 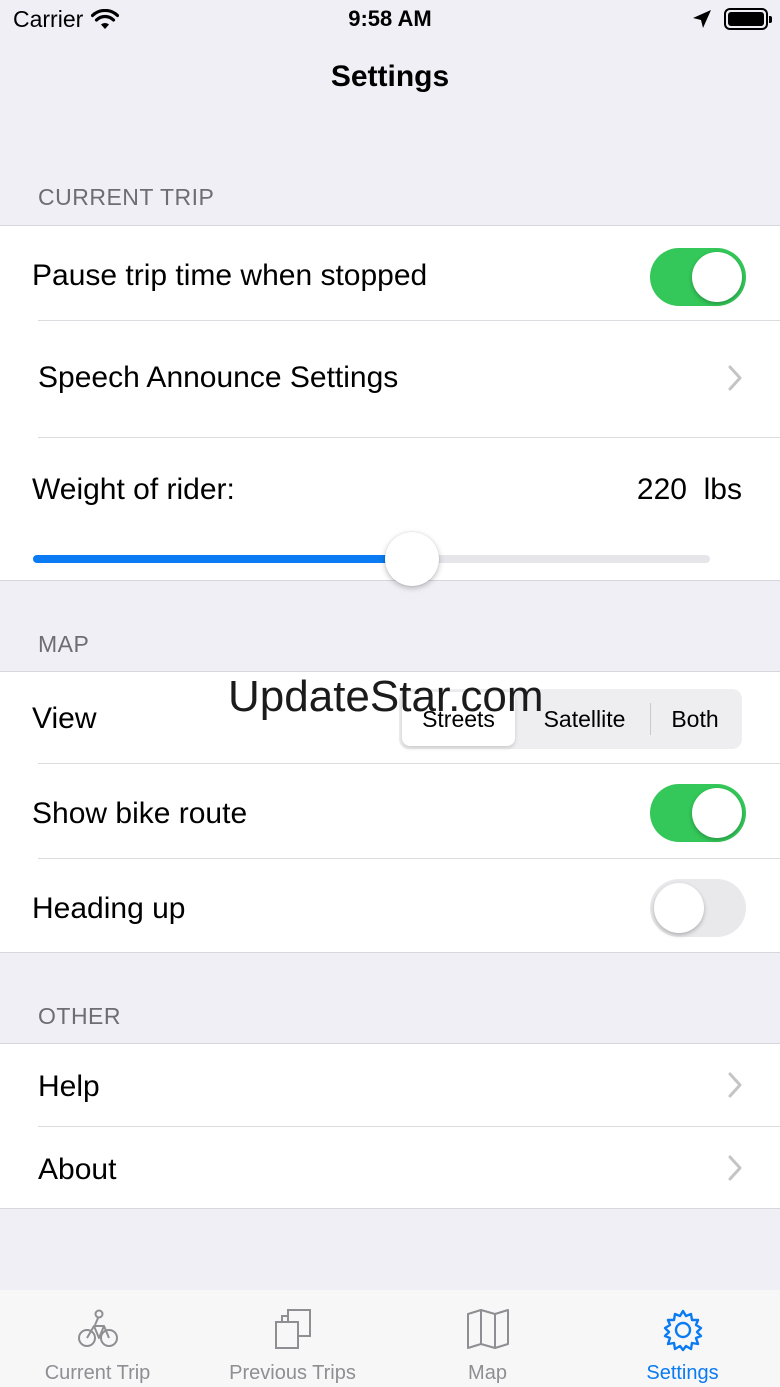 What do you see at coordinates (64, 644) in the screenshot?
I see `section-header-map: MAP` at bounding box center [64, 644].